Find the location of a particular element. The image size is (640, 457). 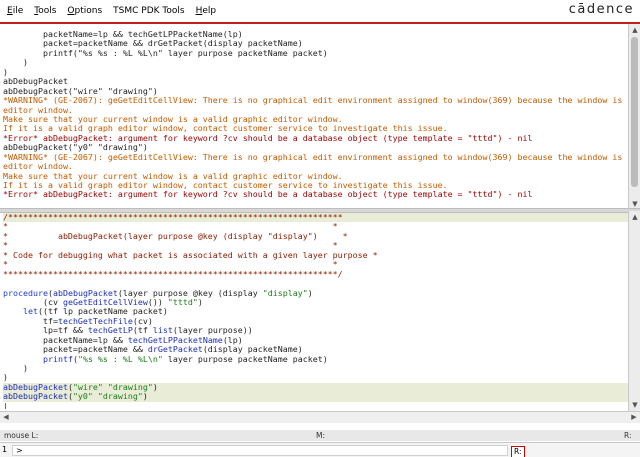

menu-bar: Eile Tools Options TSMC PDK Tools Help is located at coordinates (320, 11).